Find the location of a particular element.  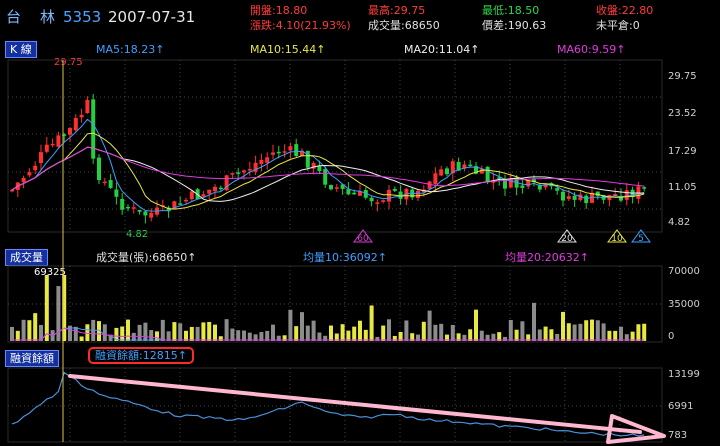

ma-period-marker-label: 20 is located at coordinates (567, 239).